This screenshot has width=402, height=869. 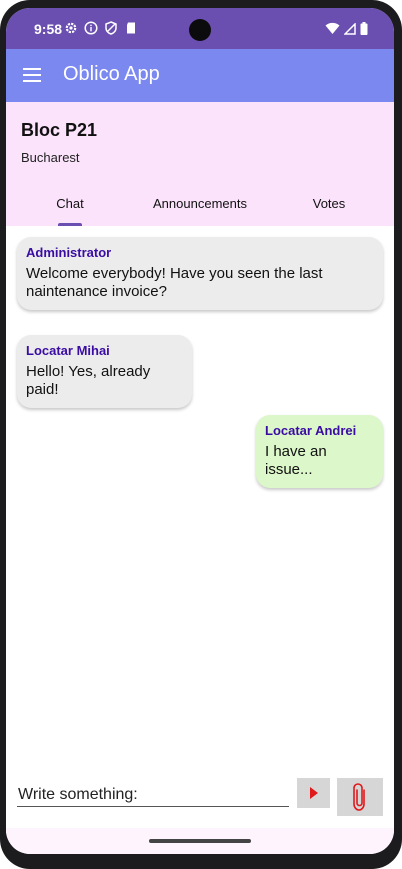 I want to click on navigation-bar, so click(x=200, y=841).